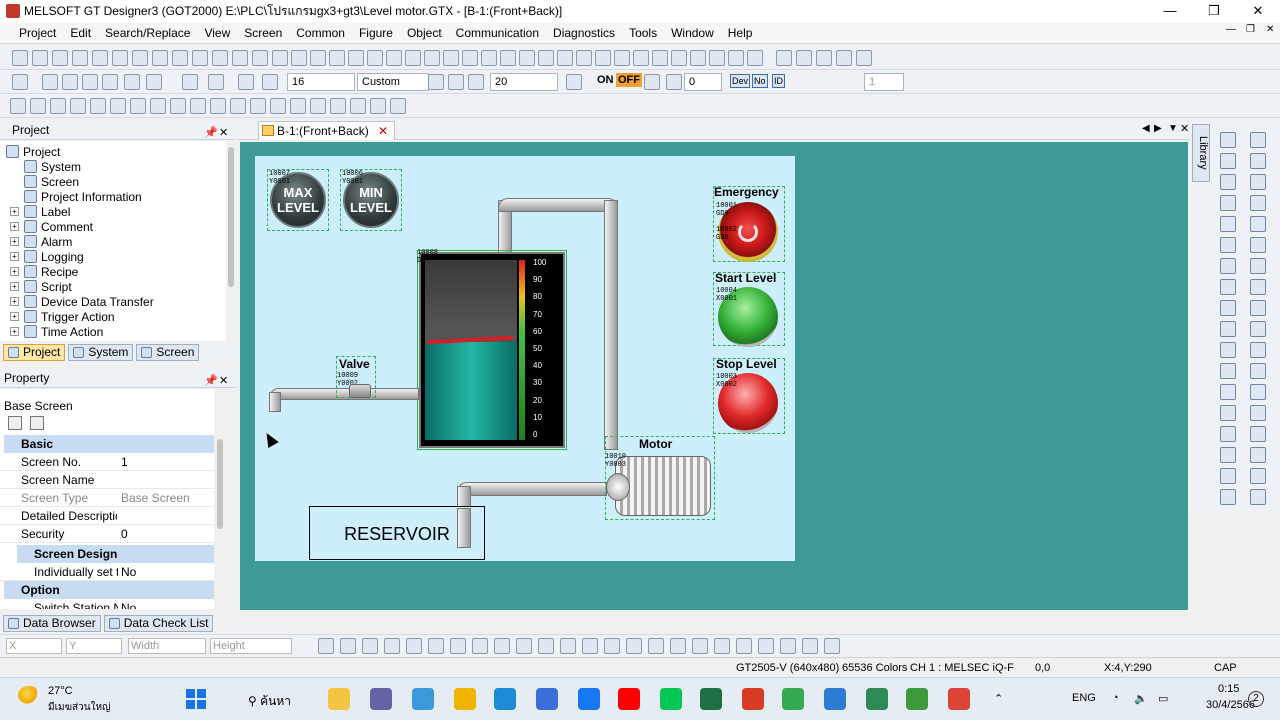  Describe the element at coordinates (167, 646) in the screenshot. I see `width-input: Width` at that location.